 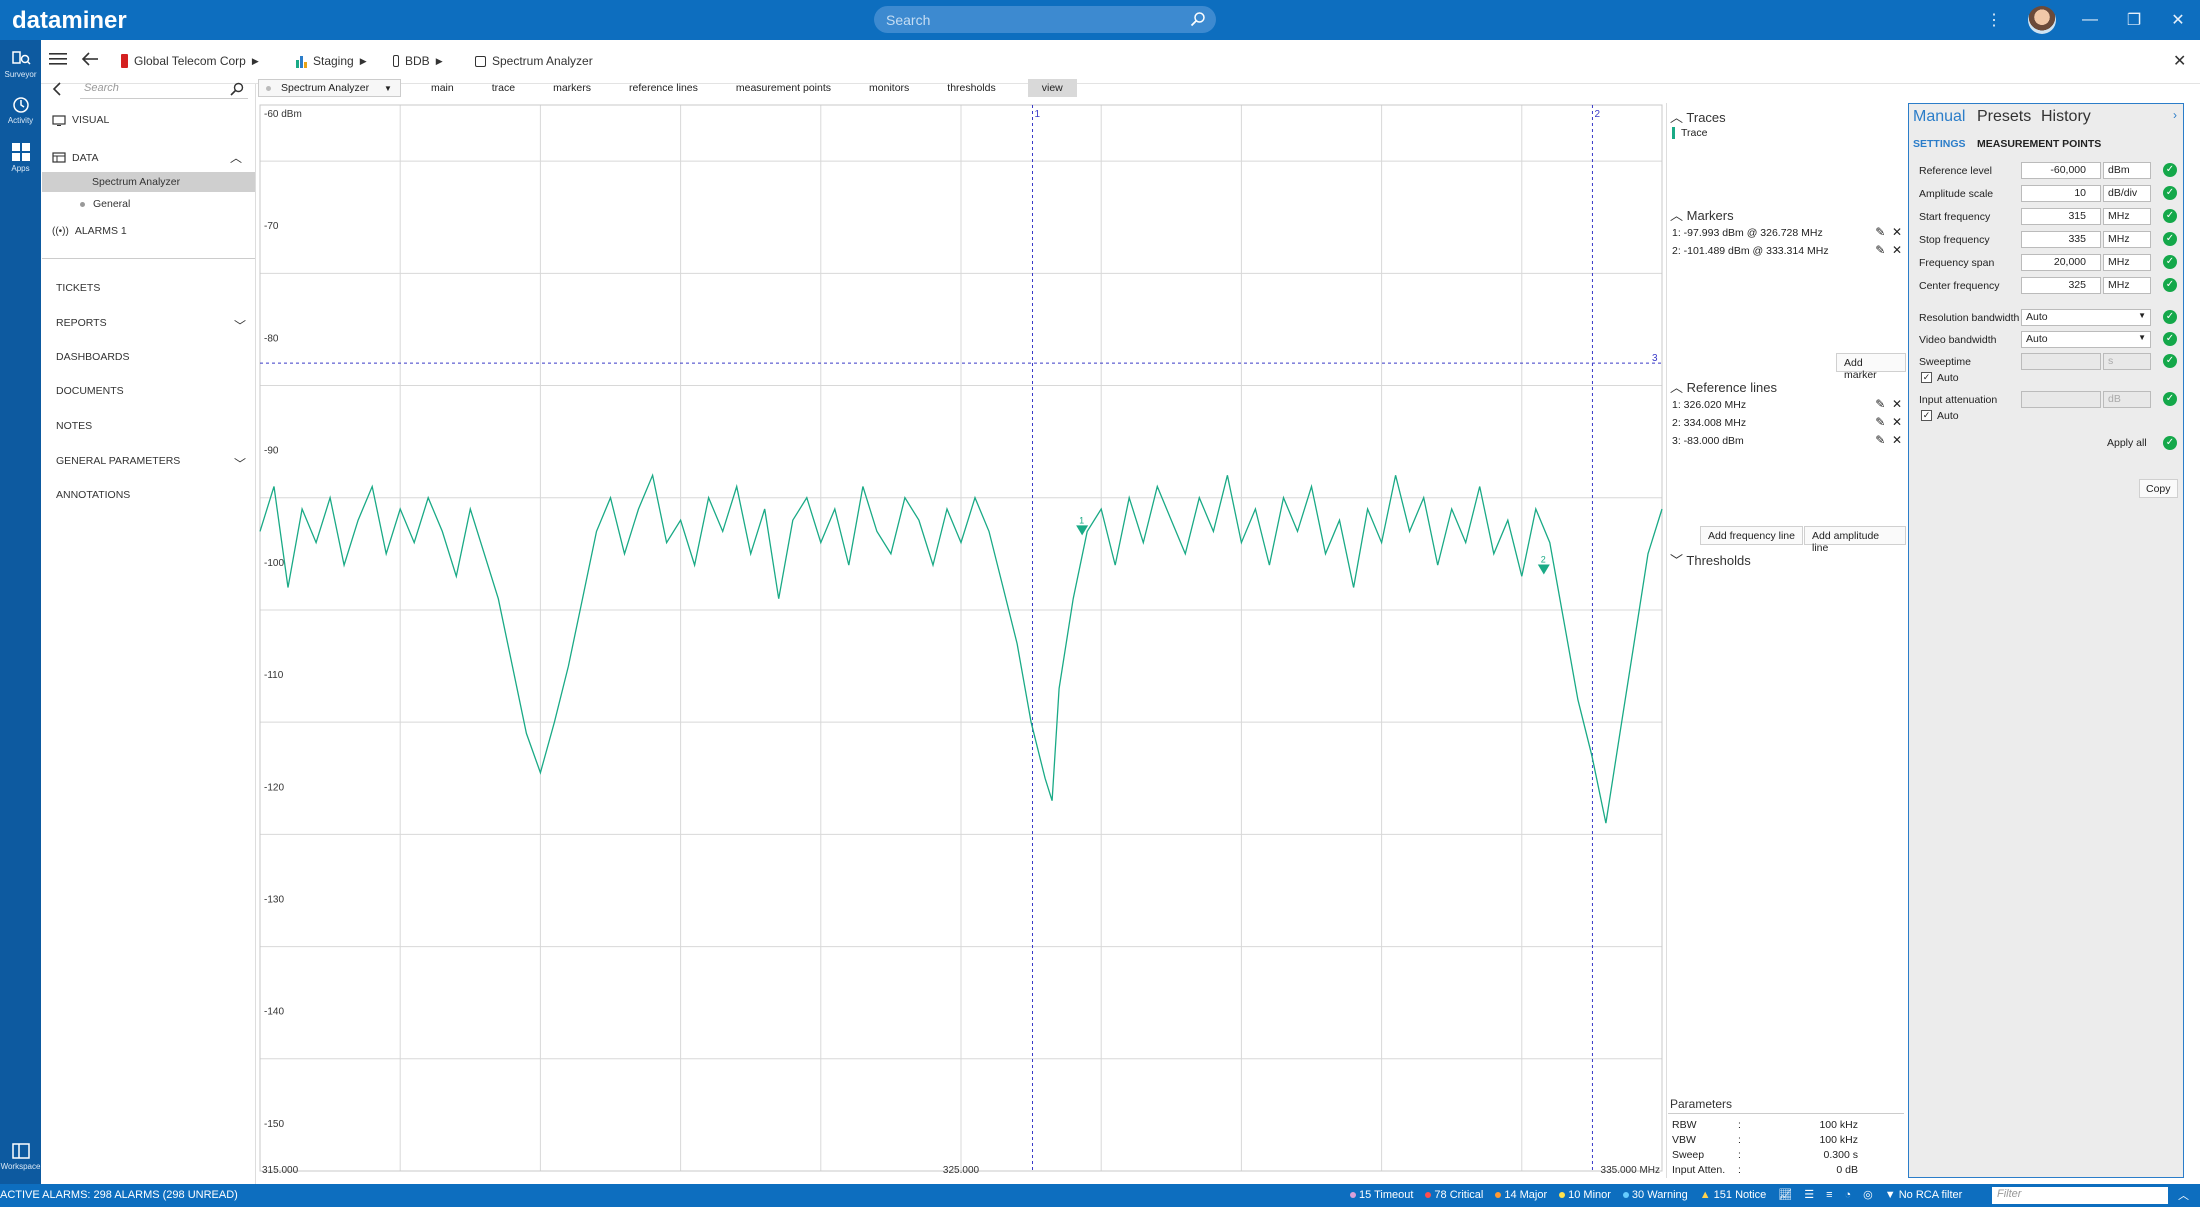 What do you see at coordinates (503, 88) in the screenshot?
I see `tab-trace: trace` at bounding box center [503, 88].